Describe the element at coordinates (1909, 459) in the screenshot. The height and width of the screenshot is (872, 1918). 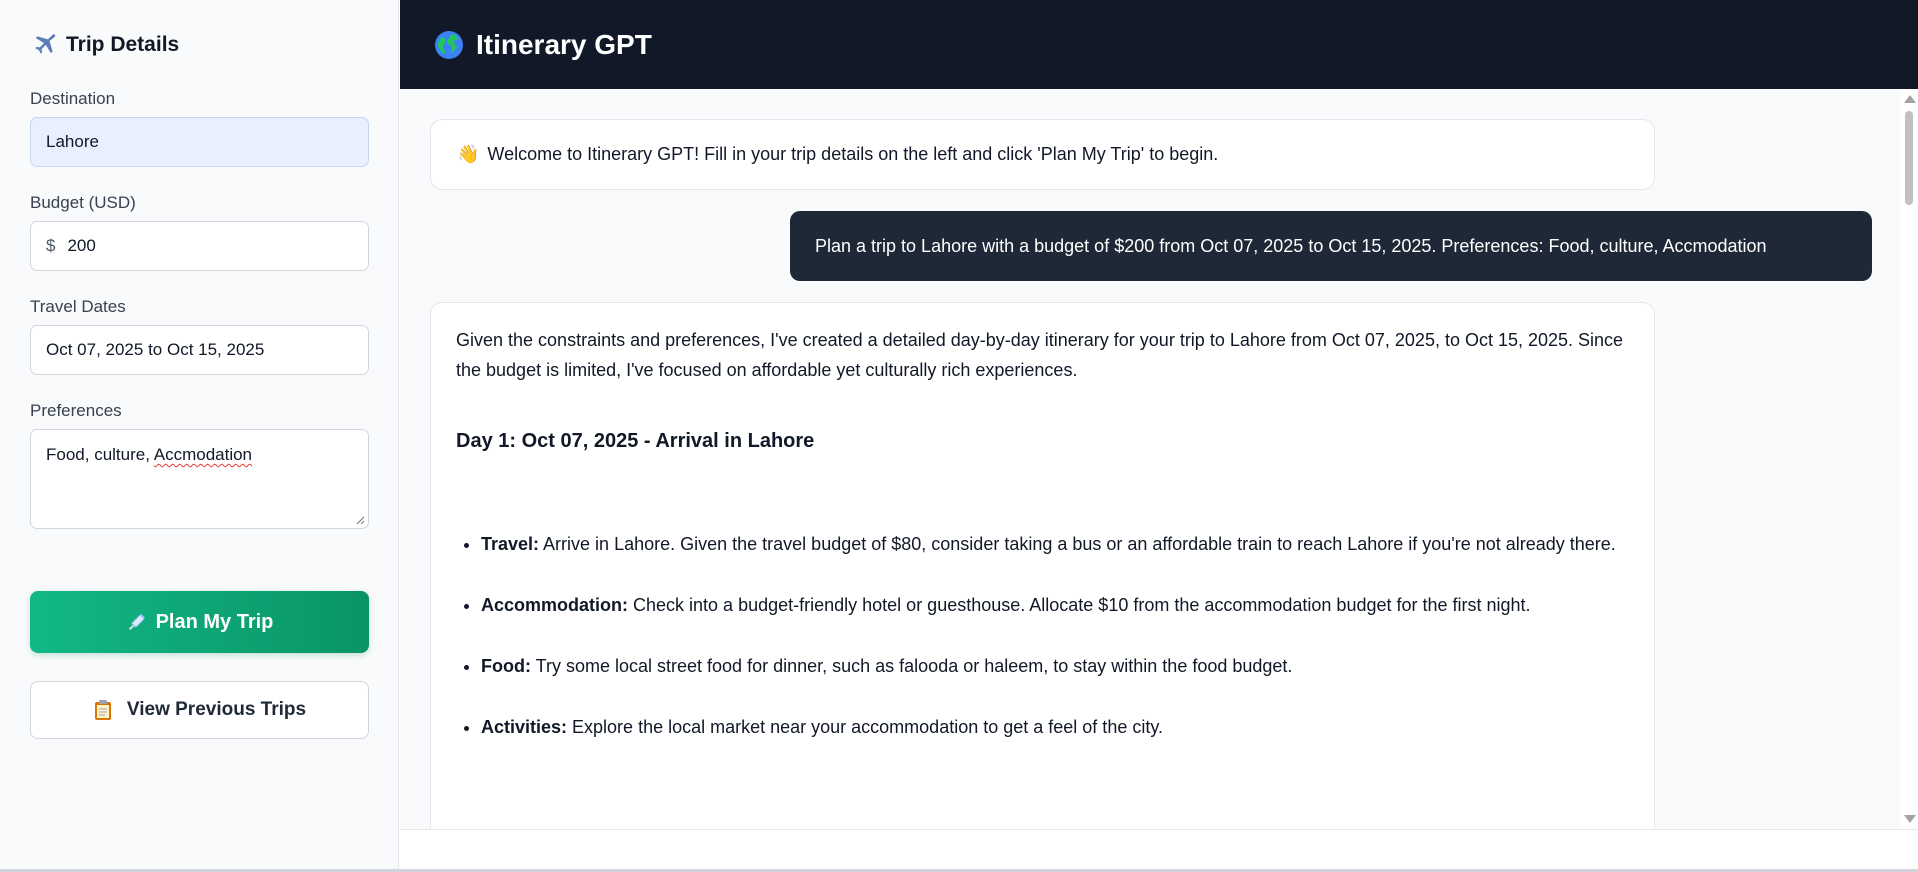
I see `chat-scrollbar` at that location.